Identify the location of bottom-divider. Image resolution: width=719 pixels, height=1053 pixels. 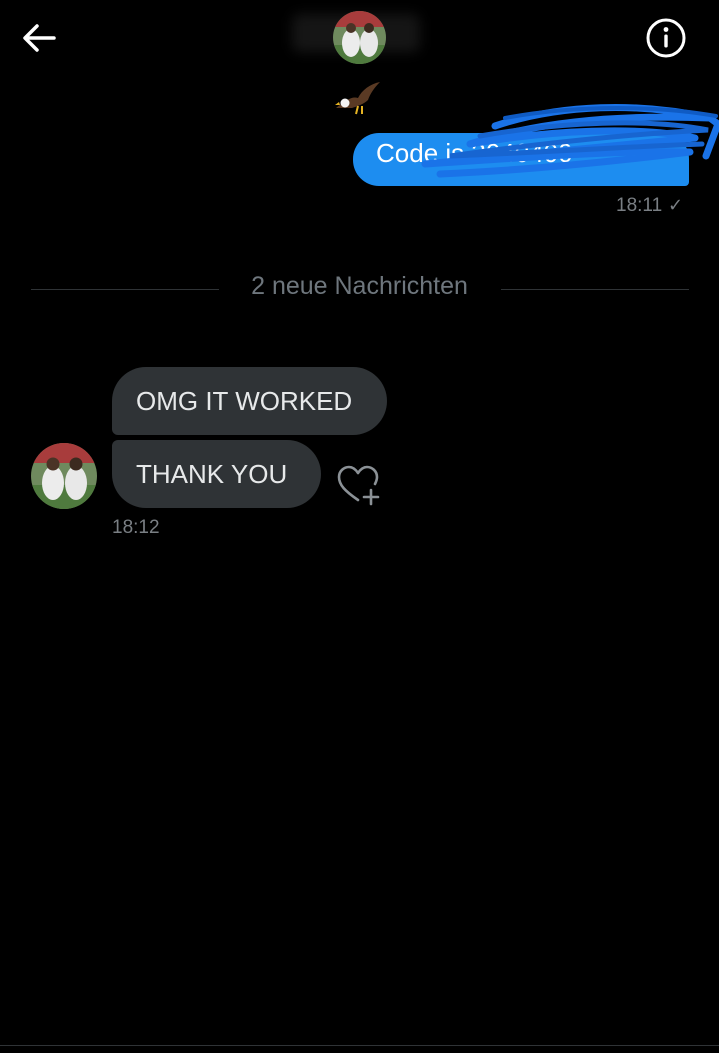
(359, 1045).